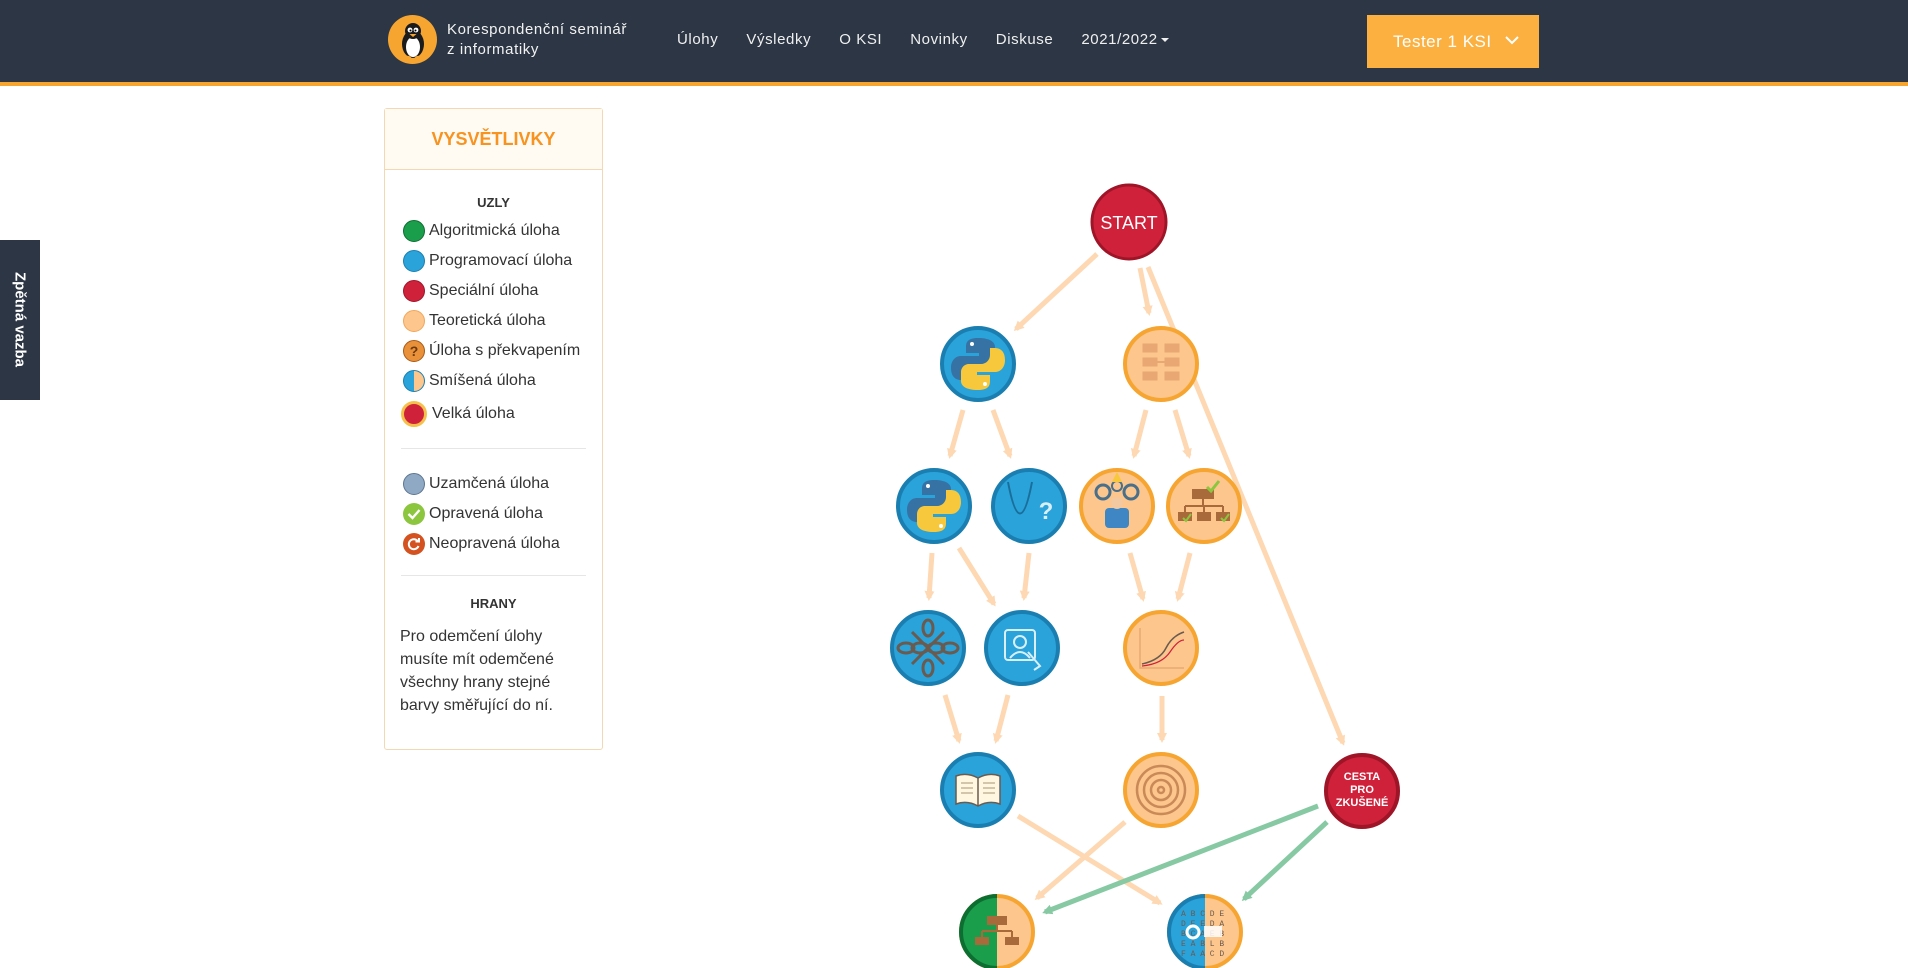 This screenshot has width=1908, height=968. What do you see at coordinates (1161, 364) in the screenshot?
I see `task-node-flowchart` at bounding box center [1161, 364].